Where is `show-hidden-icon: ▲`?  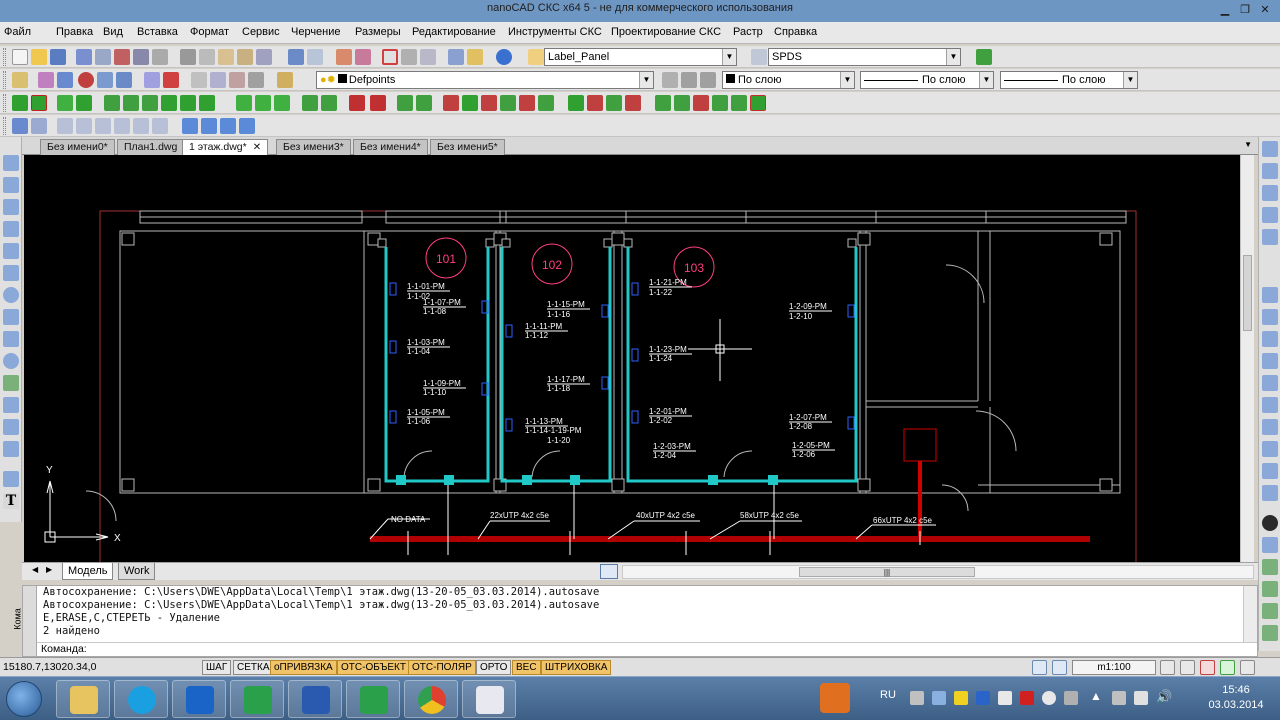
show-hidden-icon: ▲ is located at coordinates (1096, 696).